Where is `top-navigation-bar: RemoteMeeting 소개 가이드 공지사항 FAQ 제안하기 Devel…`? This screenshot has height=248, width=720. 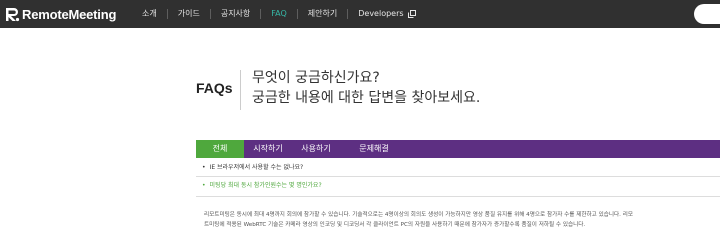 top-navigation-bar: RemoteMeeting 소개 가이드 공지사항 FAQ 제안하기 Devel… is located at coordinates (360, 14).